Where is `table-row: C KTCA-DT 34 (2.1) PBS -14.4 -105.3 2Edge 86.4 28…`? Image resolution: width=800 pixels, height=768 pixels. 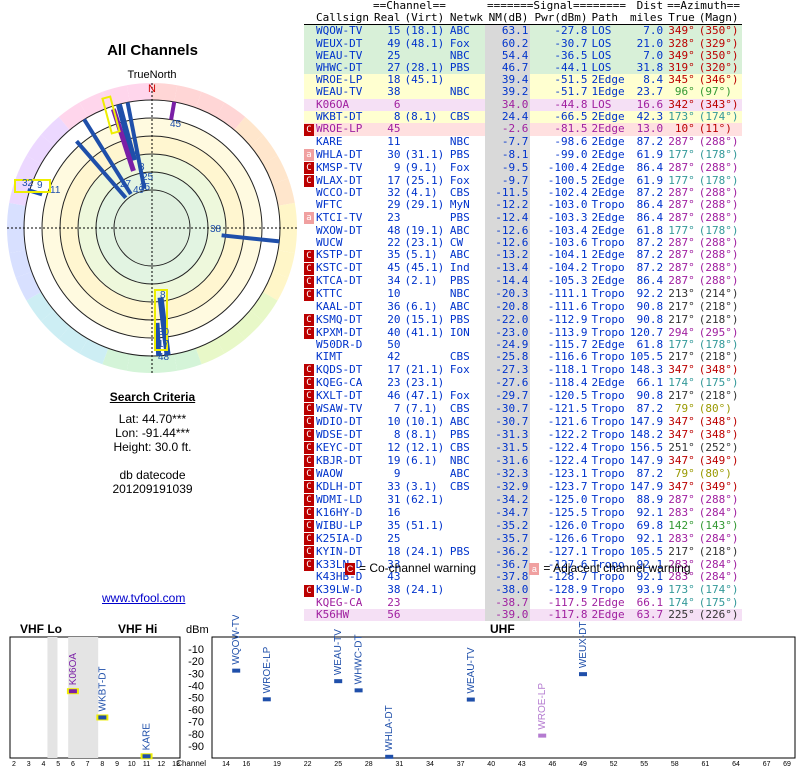
table-row: C KTCA-DT 34 (2.1) PBS -14.4 -105.3 2Edge 86.4 28… is located at coordinates (523, 281).